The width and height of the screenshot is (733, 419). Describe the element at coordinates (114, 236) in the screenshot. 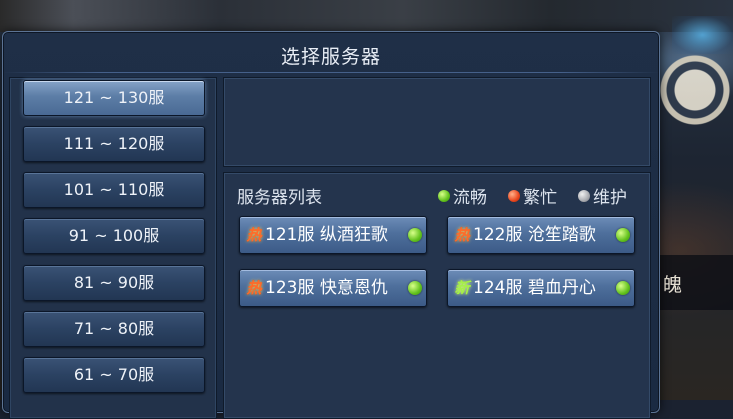

I see `range-button-91-100: 91 ~ 100服` at that location.